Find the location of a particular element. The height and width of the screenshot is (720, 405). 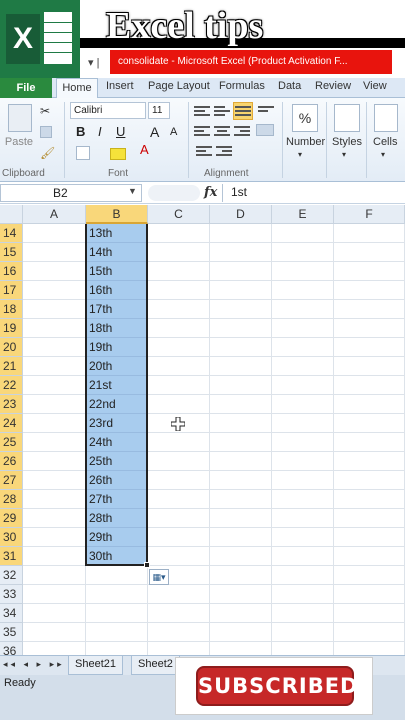

bold-button: B is located at coordinates (80, 131).